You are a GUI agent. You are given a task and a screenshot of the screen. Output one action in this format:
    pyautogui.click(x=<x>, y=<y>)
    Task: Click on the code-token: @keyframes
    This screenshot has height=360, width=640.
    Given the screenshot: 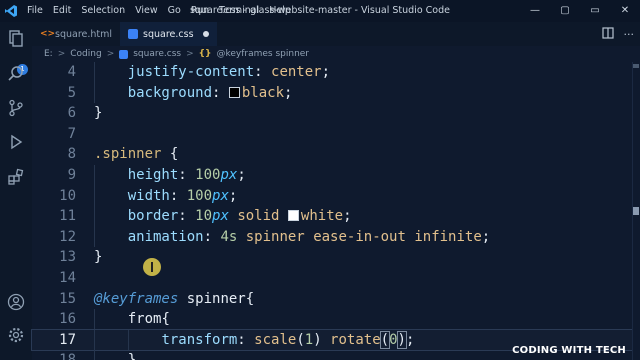 What is the action you would take?
    pyautogui.click(x=136, y=298)
    